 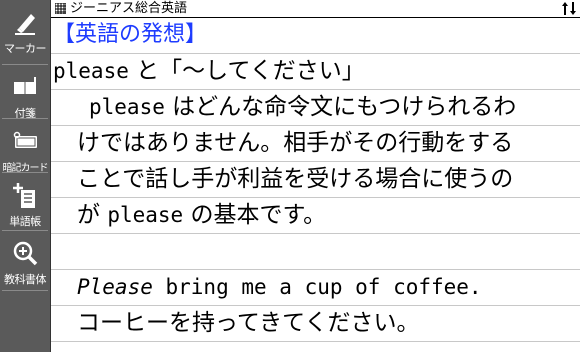 I want to click on text-segment: の基本です。, so click(x=255, y=215).